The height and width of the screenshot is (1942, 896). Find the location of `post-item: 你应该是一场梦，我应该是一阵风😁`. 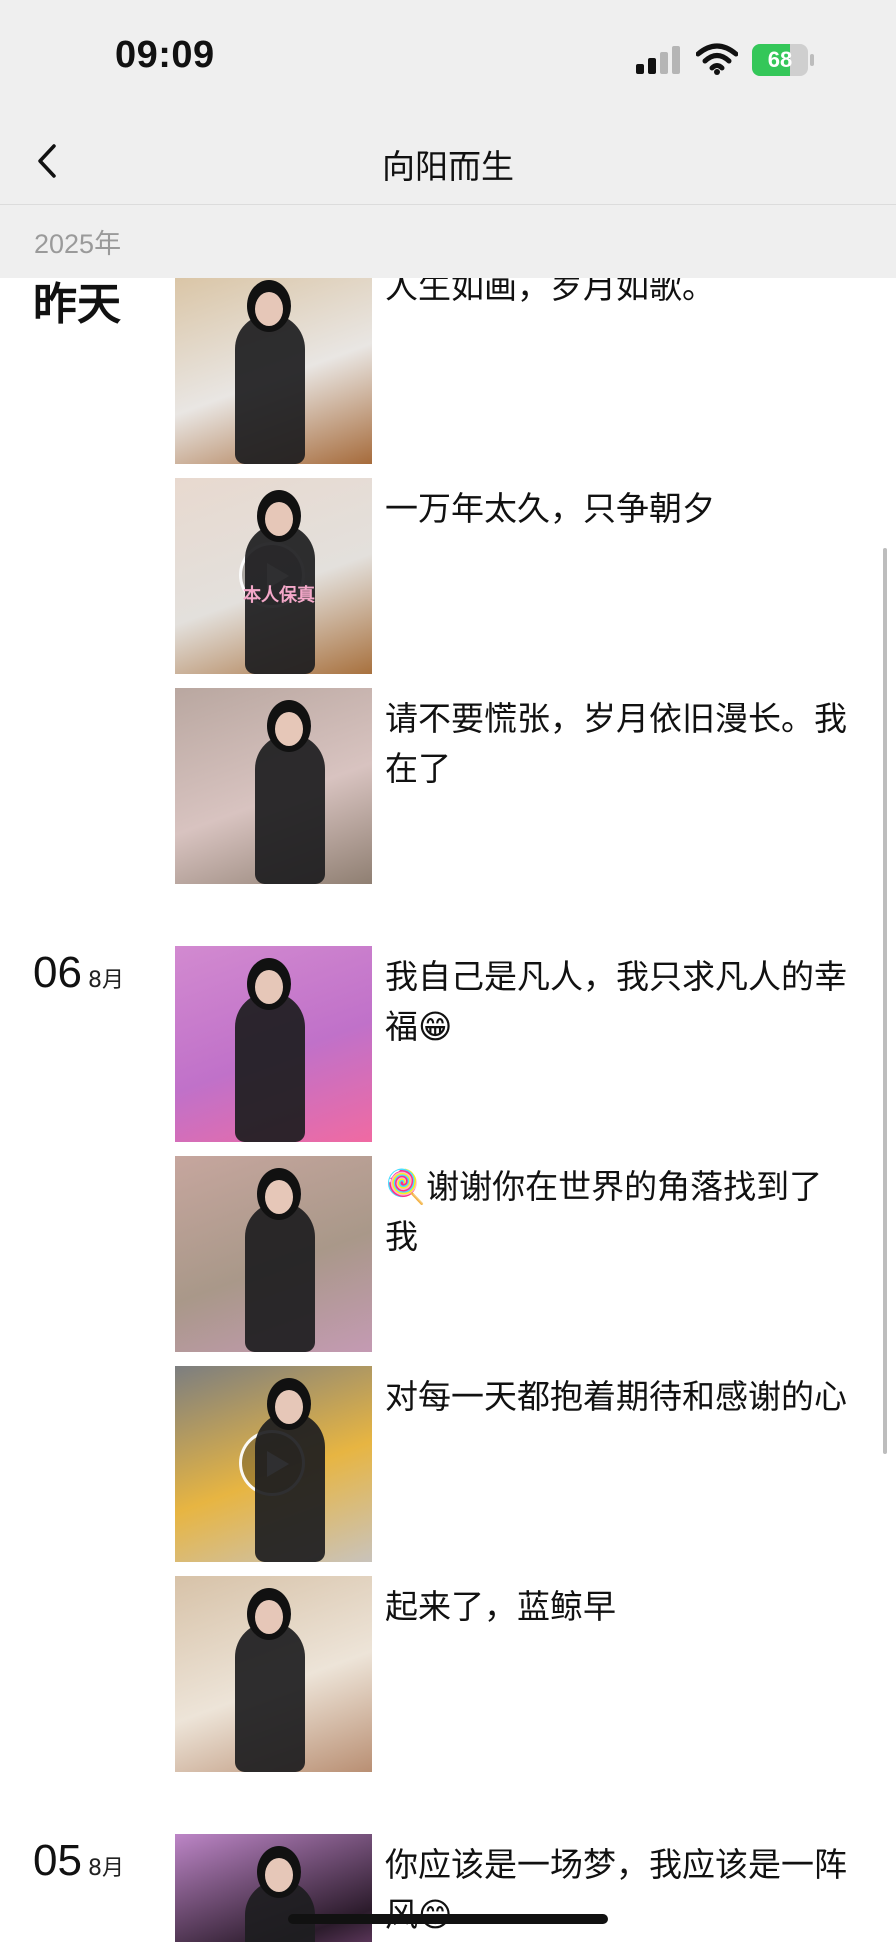

post-item: 你应该是一场梦，我应该是一阵风😁 is located at coordinates (515, 1888).